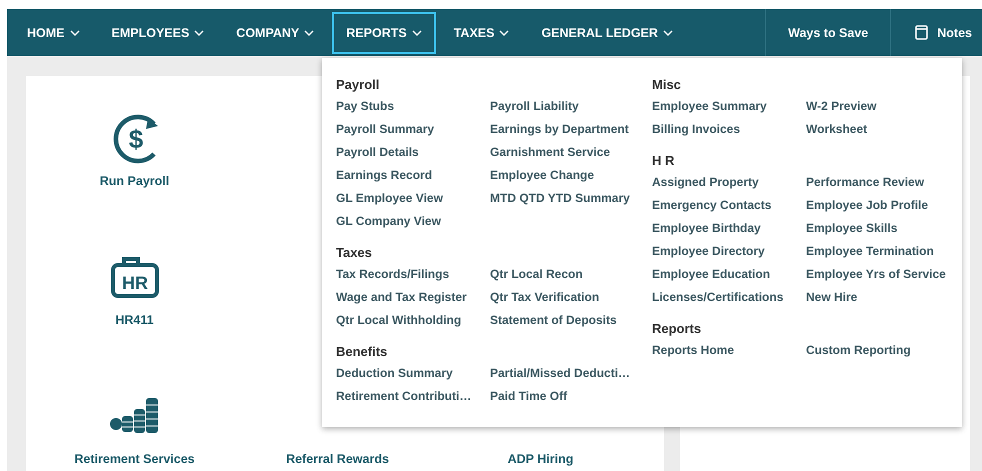 The width and height of the screenshot is (982, 471). Describe the element at coordinates (53, 33) in the screenshot. I see `nav-menu-item: HOME` at that location.